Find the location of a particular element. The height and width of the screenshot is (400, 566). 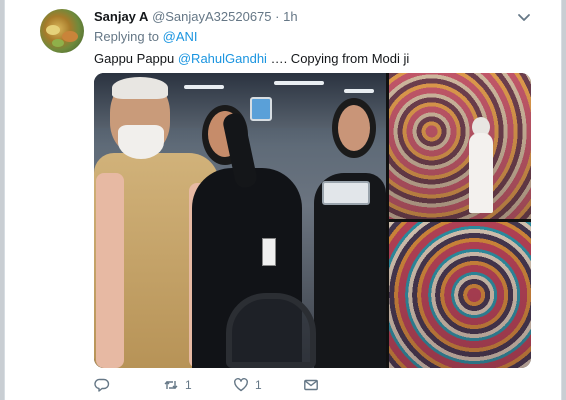

retweet-button: 1 is located at coordinates (177, 385).